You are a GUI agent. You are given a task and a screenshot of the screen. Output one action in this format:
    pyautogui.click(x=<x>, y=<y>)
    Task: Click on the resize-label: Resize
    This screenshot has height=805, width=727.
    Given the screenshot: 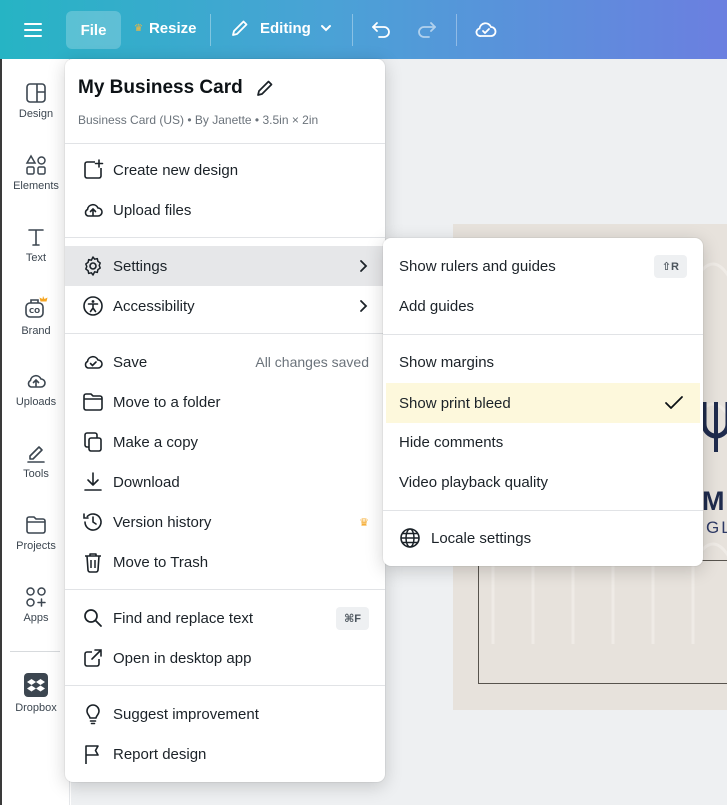 What is the action you would take?
    pyautogui.click(x=172, y=28)
    